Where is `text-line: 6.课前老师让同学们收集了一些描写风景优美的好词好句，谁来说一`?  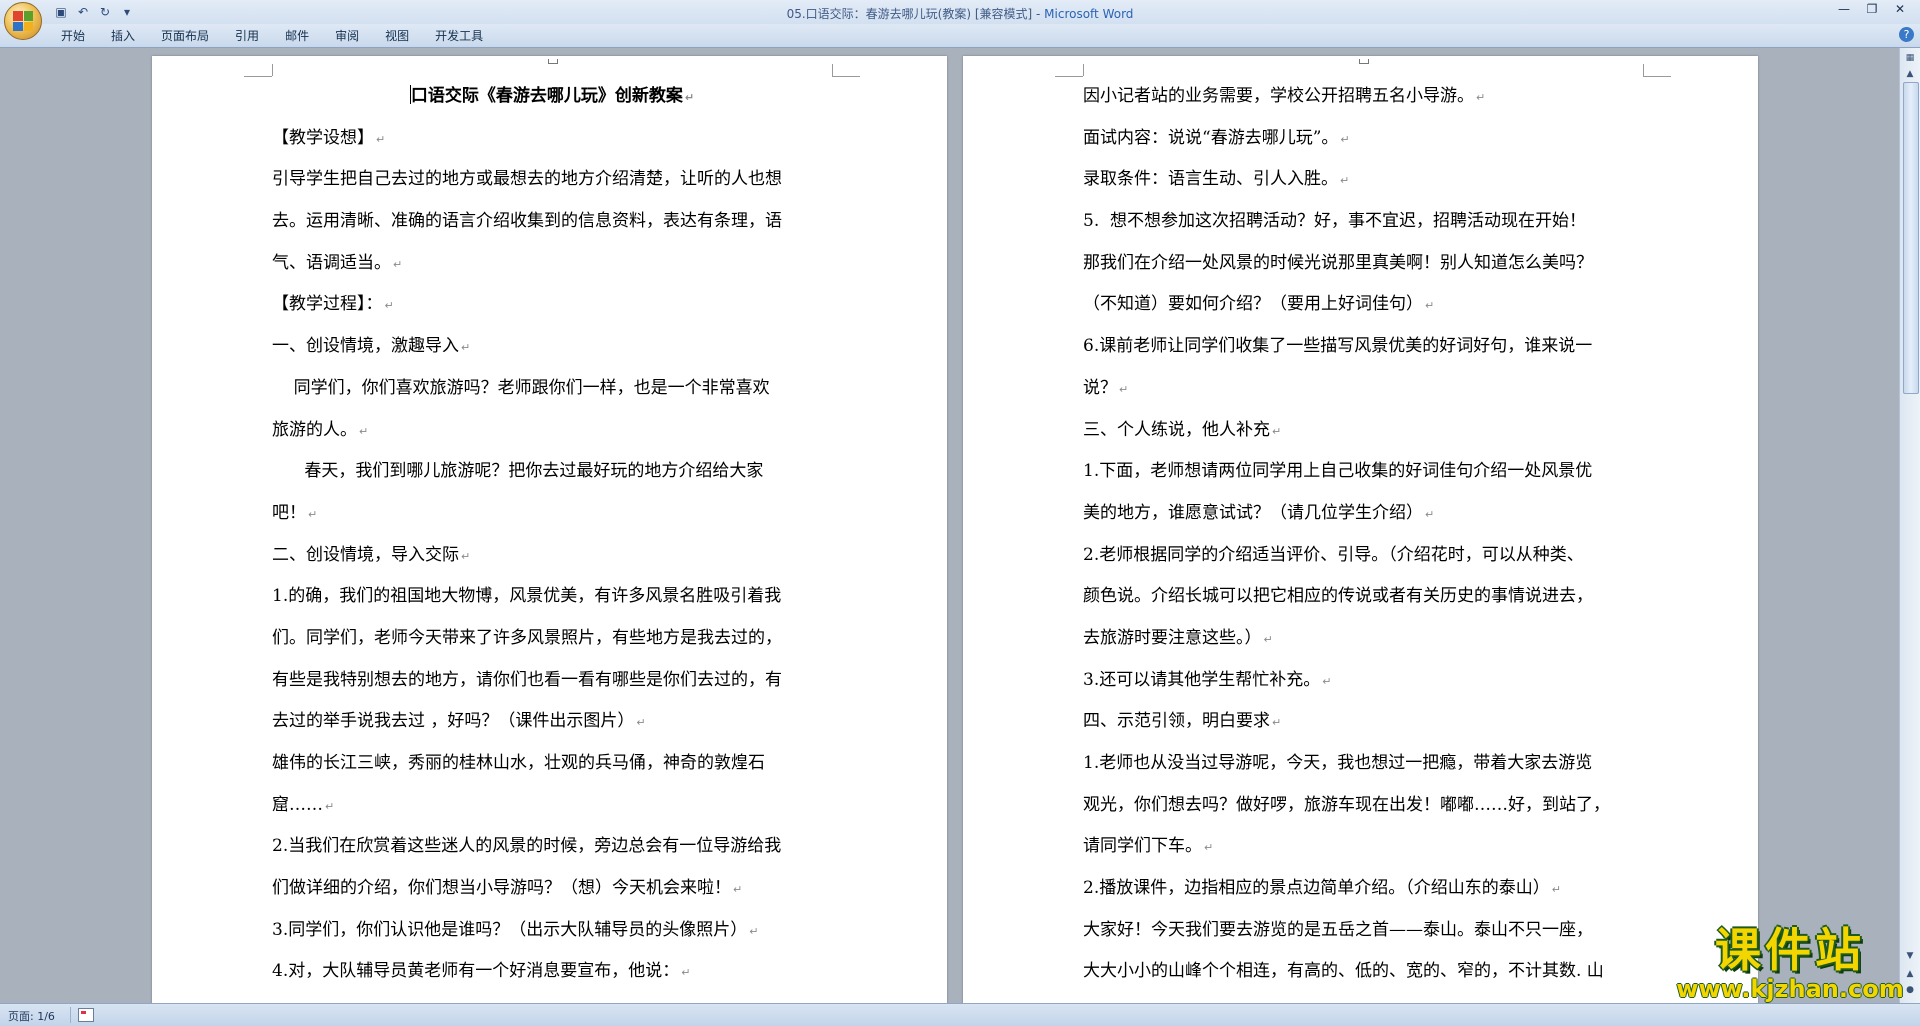 text-line: 6.课前老师让同学们收集了一些描写风景优美的好词好句，谁来说一 is located at coordinates (1363, 347).